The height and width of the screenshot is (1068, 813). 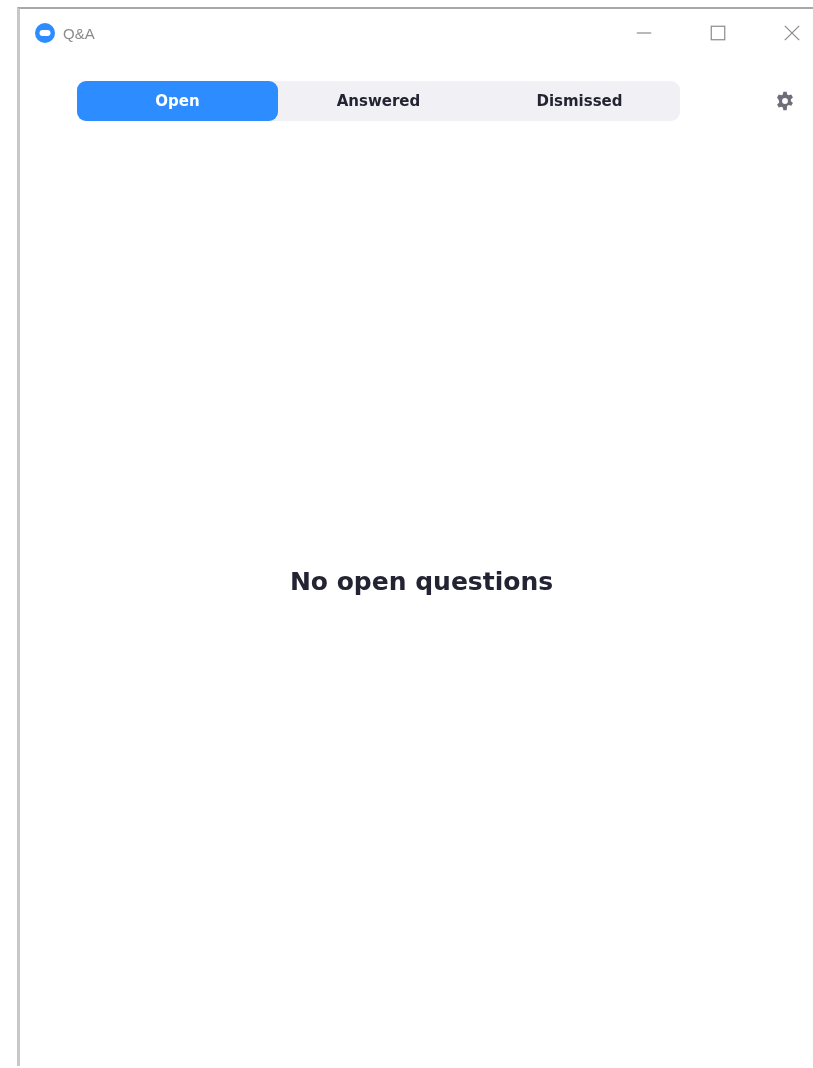 I want to click on close-icon, so click(x=792, y=33).